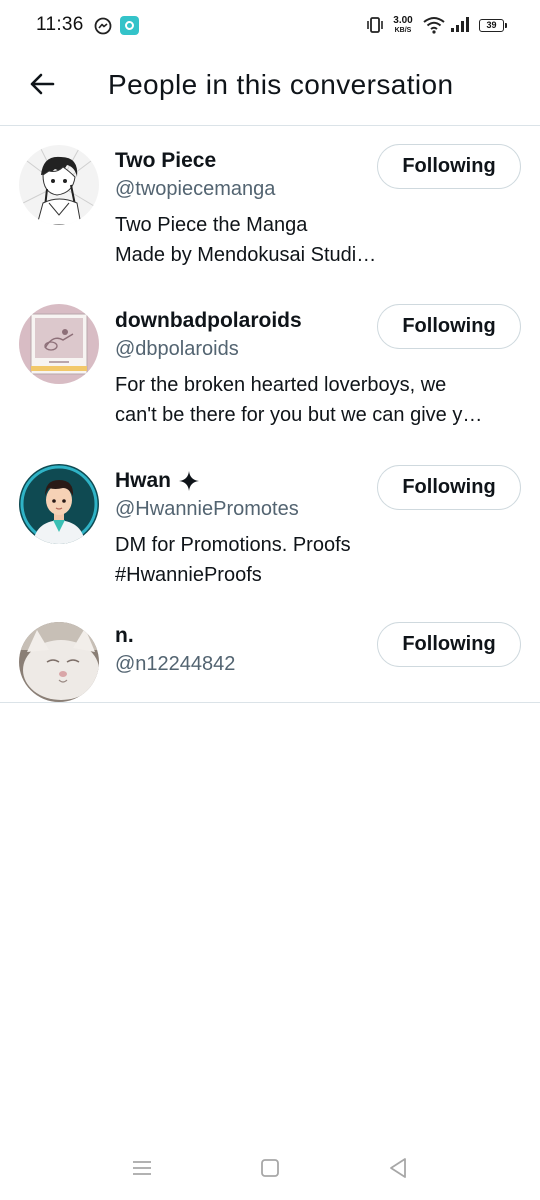  Describe the element at coordinates (124, 635) in the screenshot. I see `display-name-text: n.` at that location.